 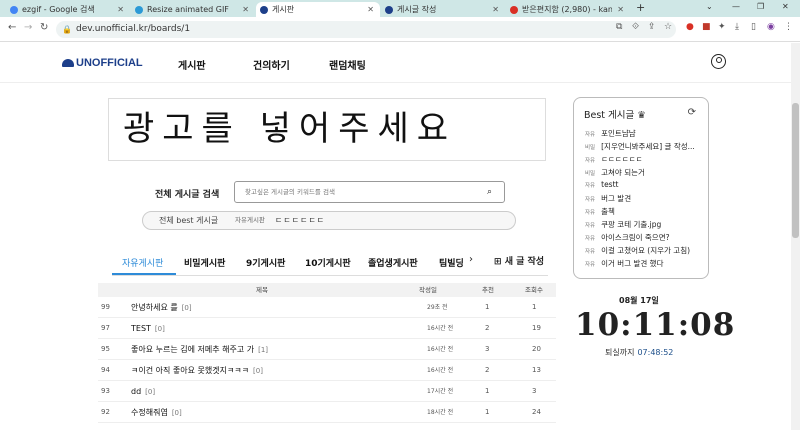 What do you see at coordinates (265, 262) in the screenshot?
I see `tab-9th-board: 9기게시판` at bounding box center [265, 262].